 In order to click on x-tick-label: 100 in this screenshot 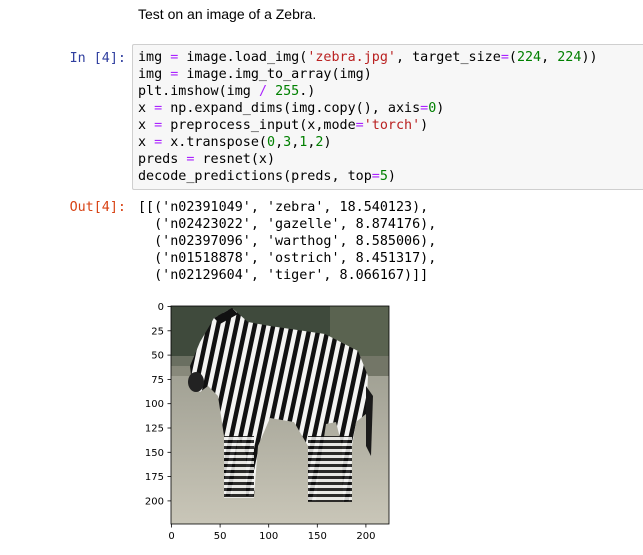, I will do `click(268, 536)`.